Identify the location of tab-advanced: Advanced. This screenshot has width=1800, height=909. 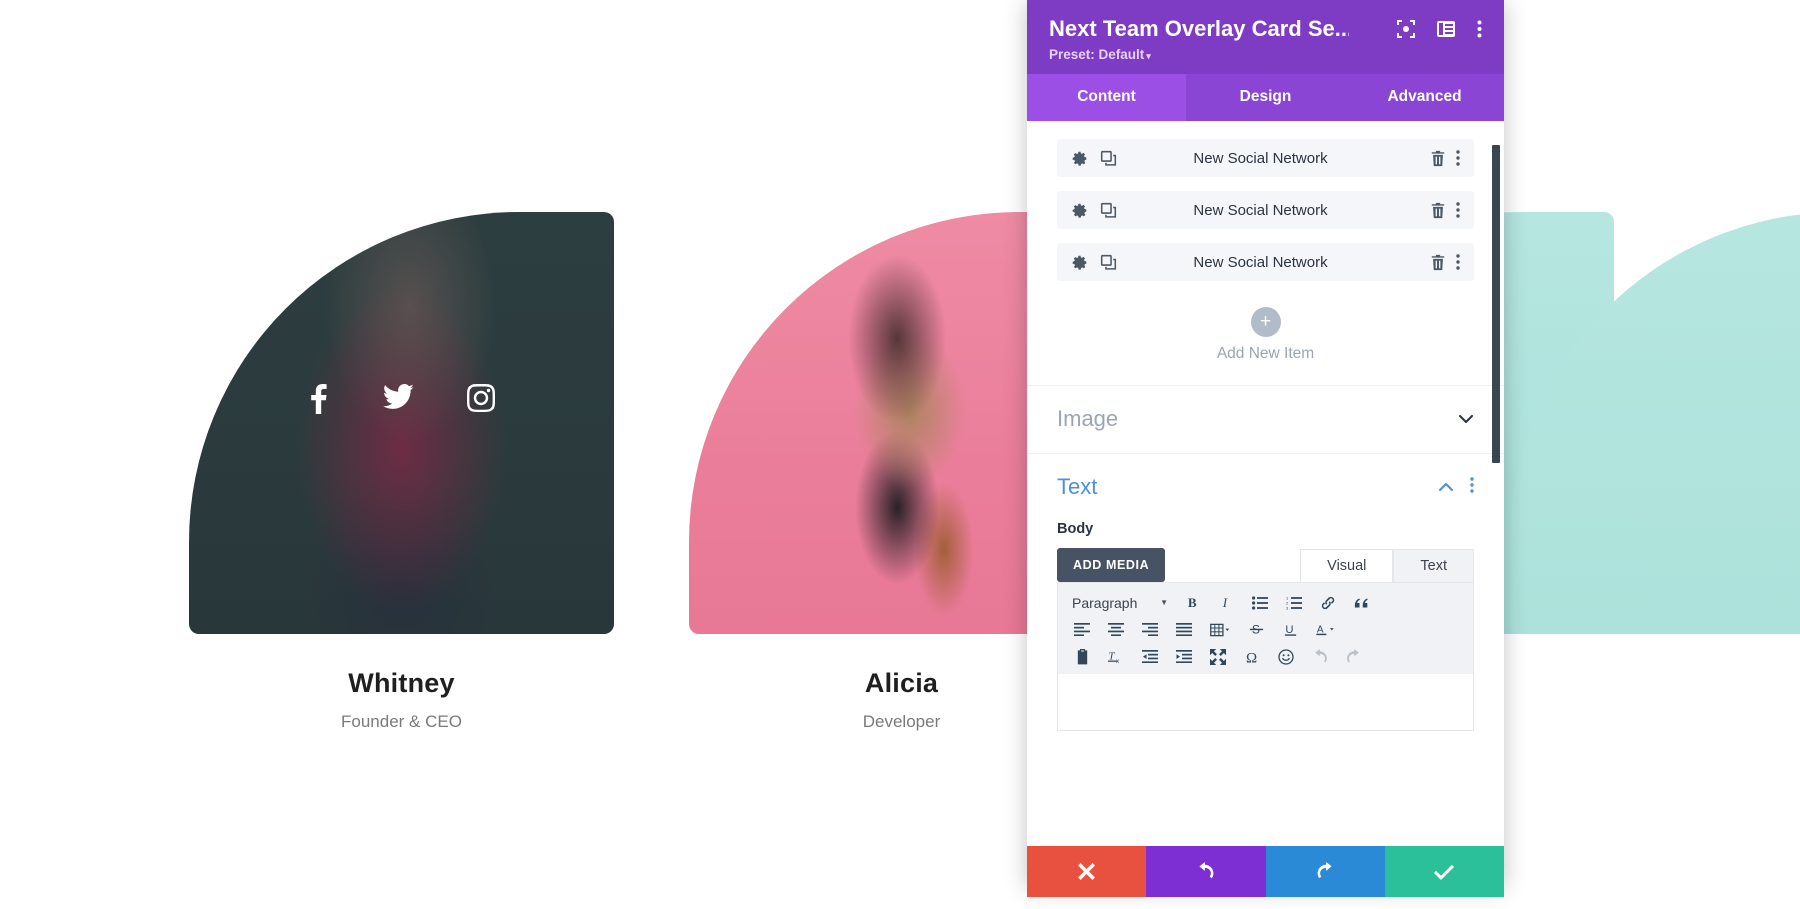
(1424, 97).